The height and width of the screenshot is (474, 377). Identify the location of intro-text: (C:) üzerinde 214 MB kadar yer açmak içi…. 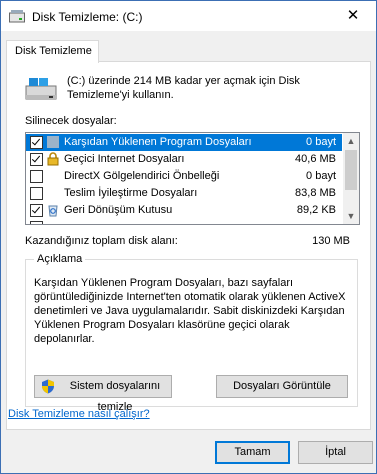
(183, 88).